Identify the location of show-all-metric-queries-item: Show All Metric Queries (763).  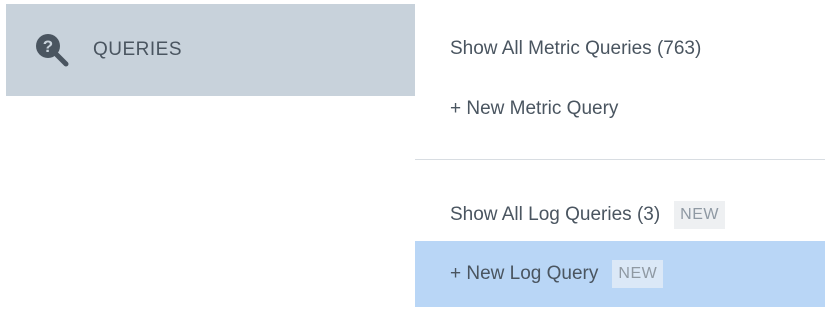
(620, 49).